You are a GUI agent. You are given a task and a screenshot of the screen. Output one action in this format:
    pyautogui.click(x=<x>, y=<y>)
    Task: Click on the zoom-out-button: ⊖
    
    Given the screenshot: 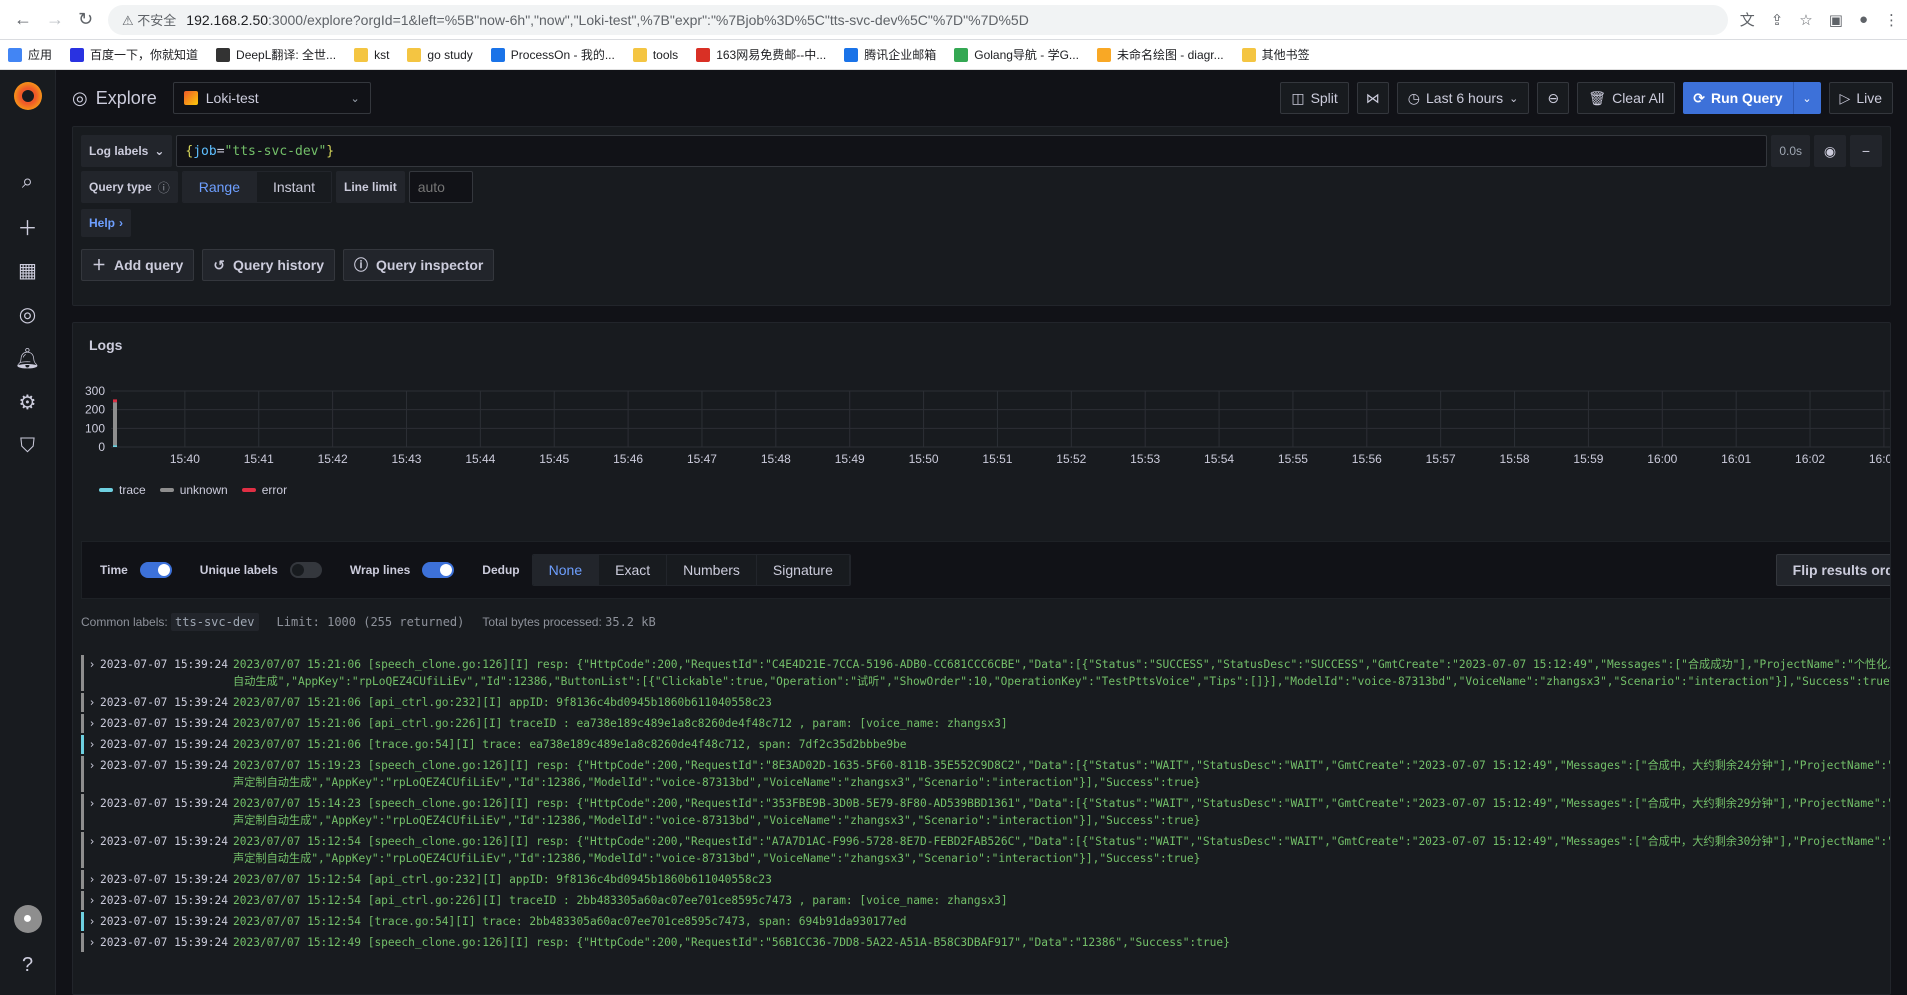 What is the action you would take?
    pyautogui.click(x=1553, y=98)
    